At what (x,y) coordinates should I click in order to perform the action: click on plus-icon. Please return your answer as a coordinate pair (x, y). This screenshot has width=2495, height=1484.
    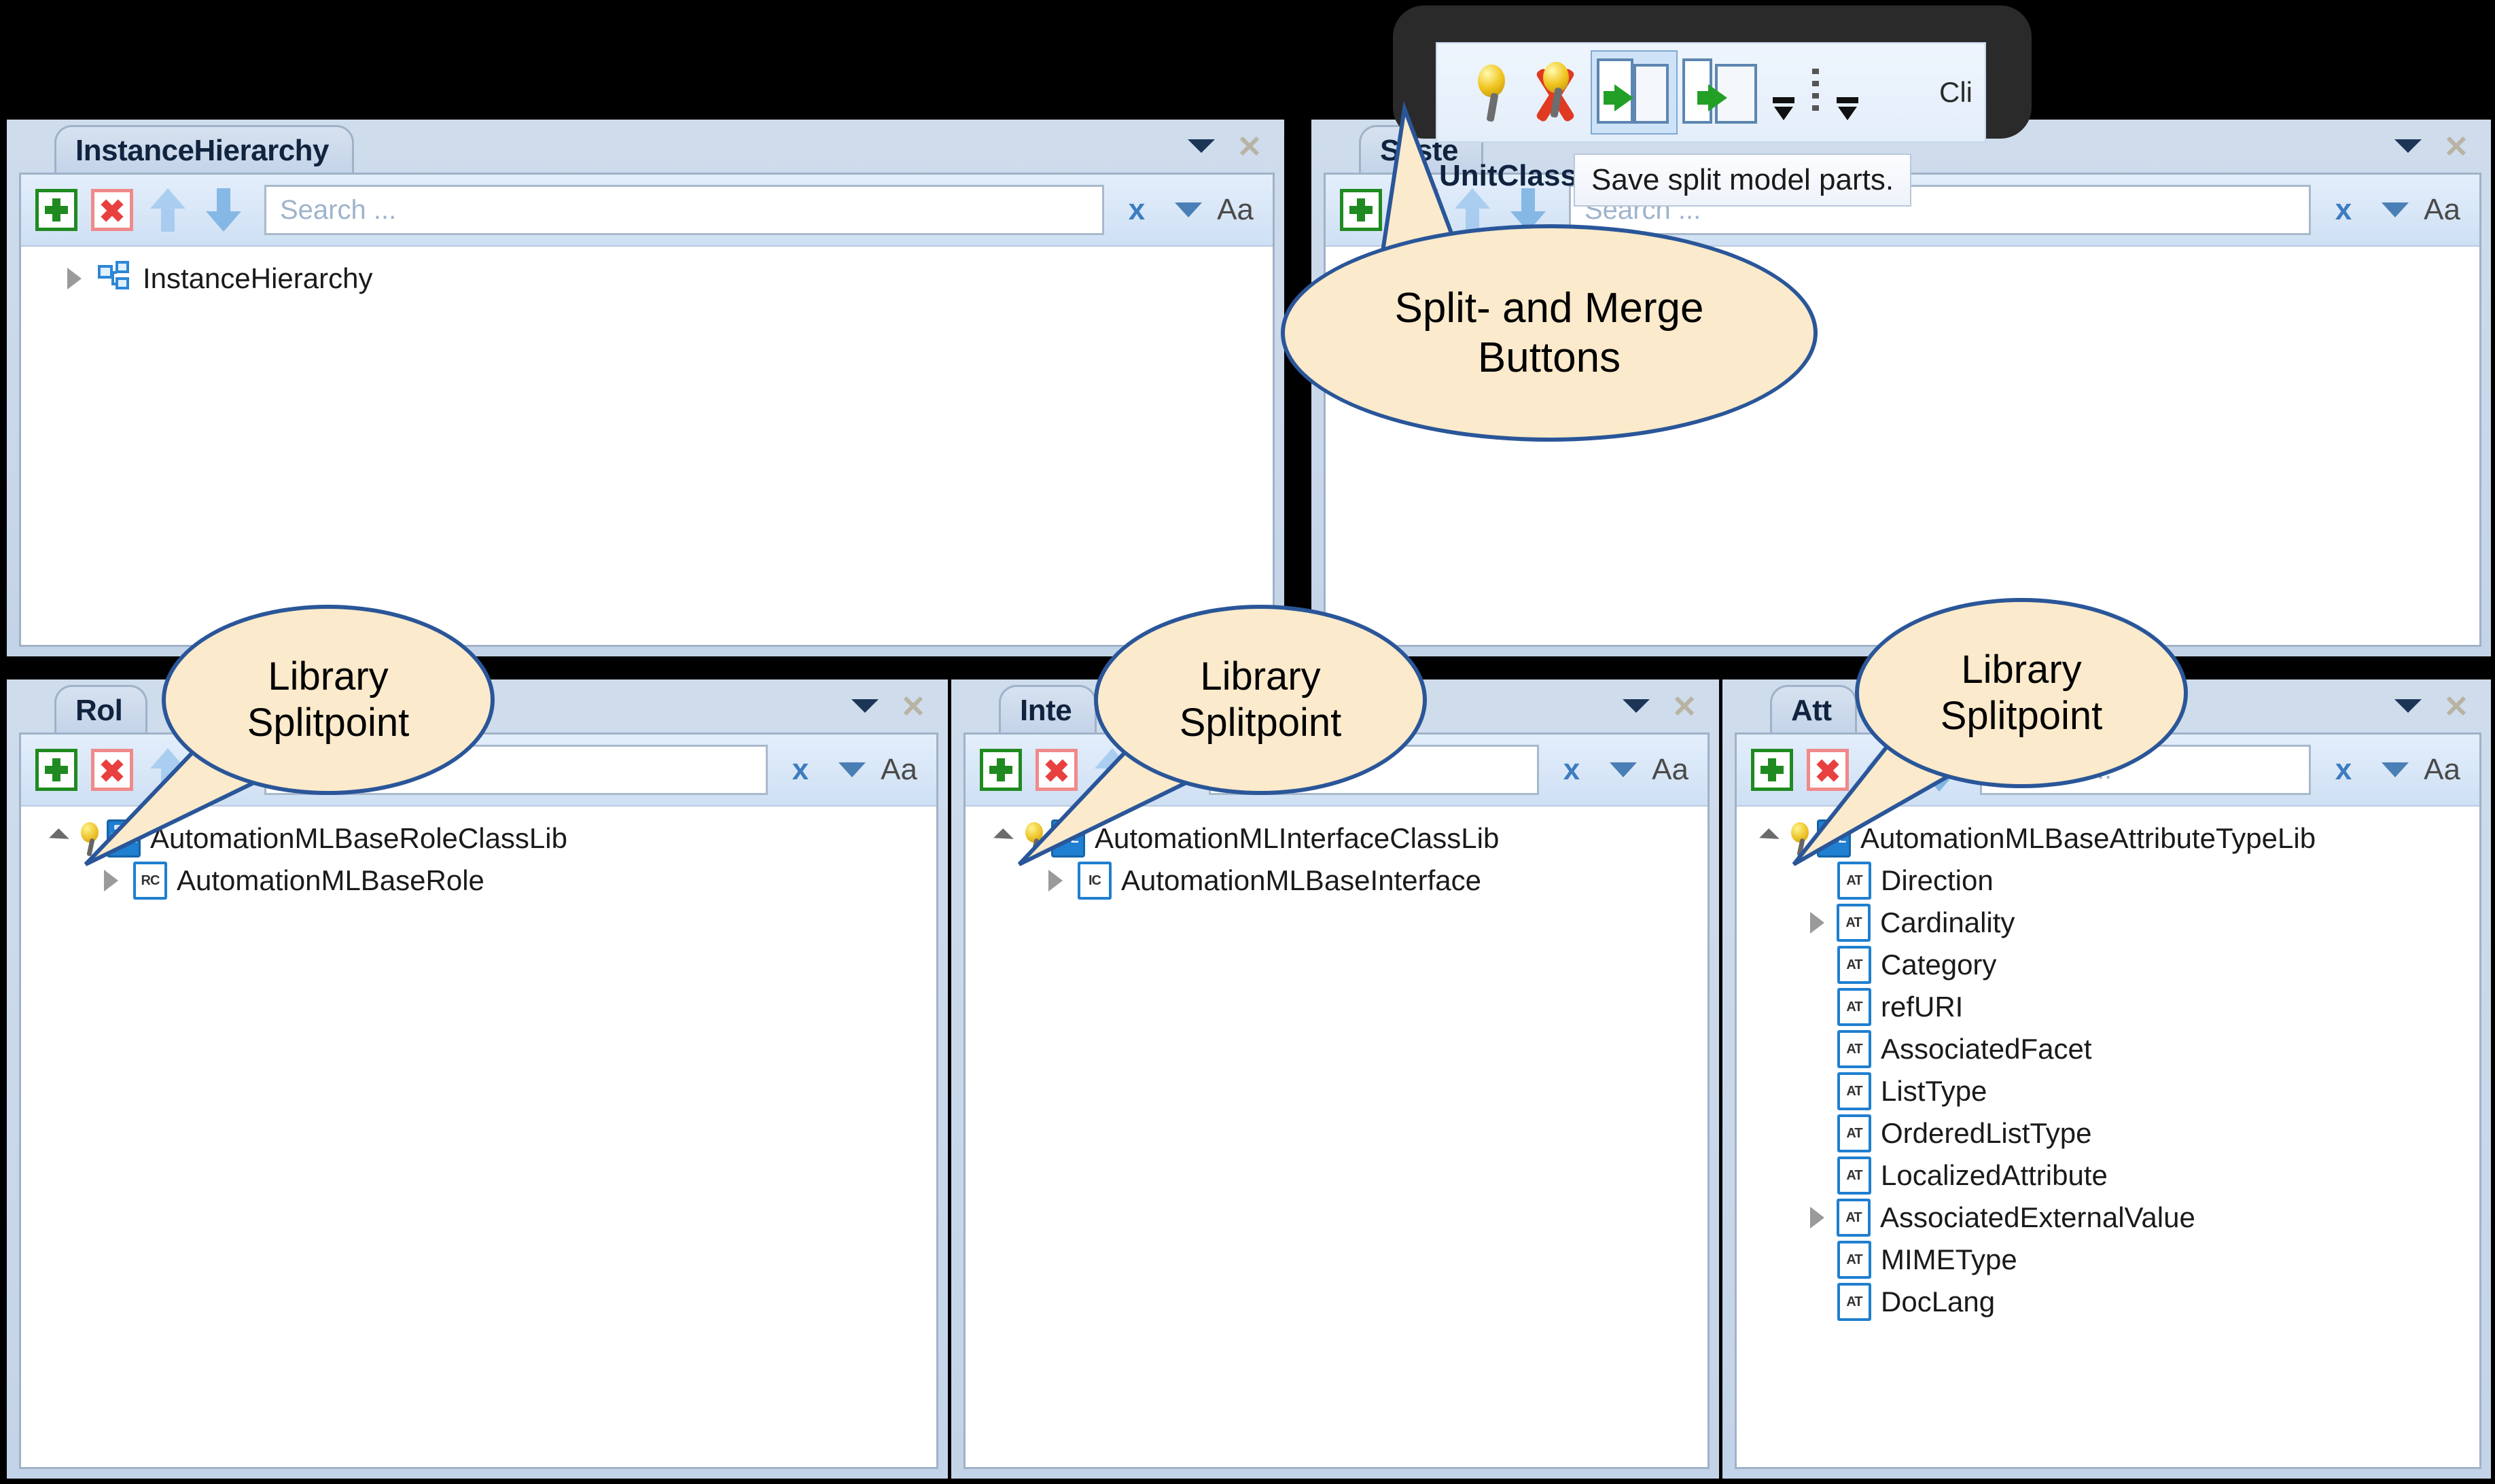
    Looking at the image, I should click on (56, 770).